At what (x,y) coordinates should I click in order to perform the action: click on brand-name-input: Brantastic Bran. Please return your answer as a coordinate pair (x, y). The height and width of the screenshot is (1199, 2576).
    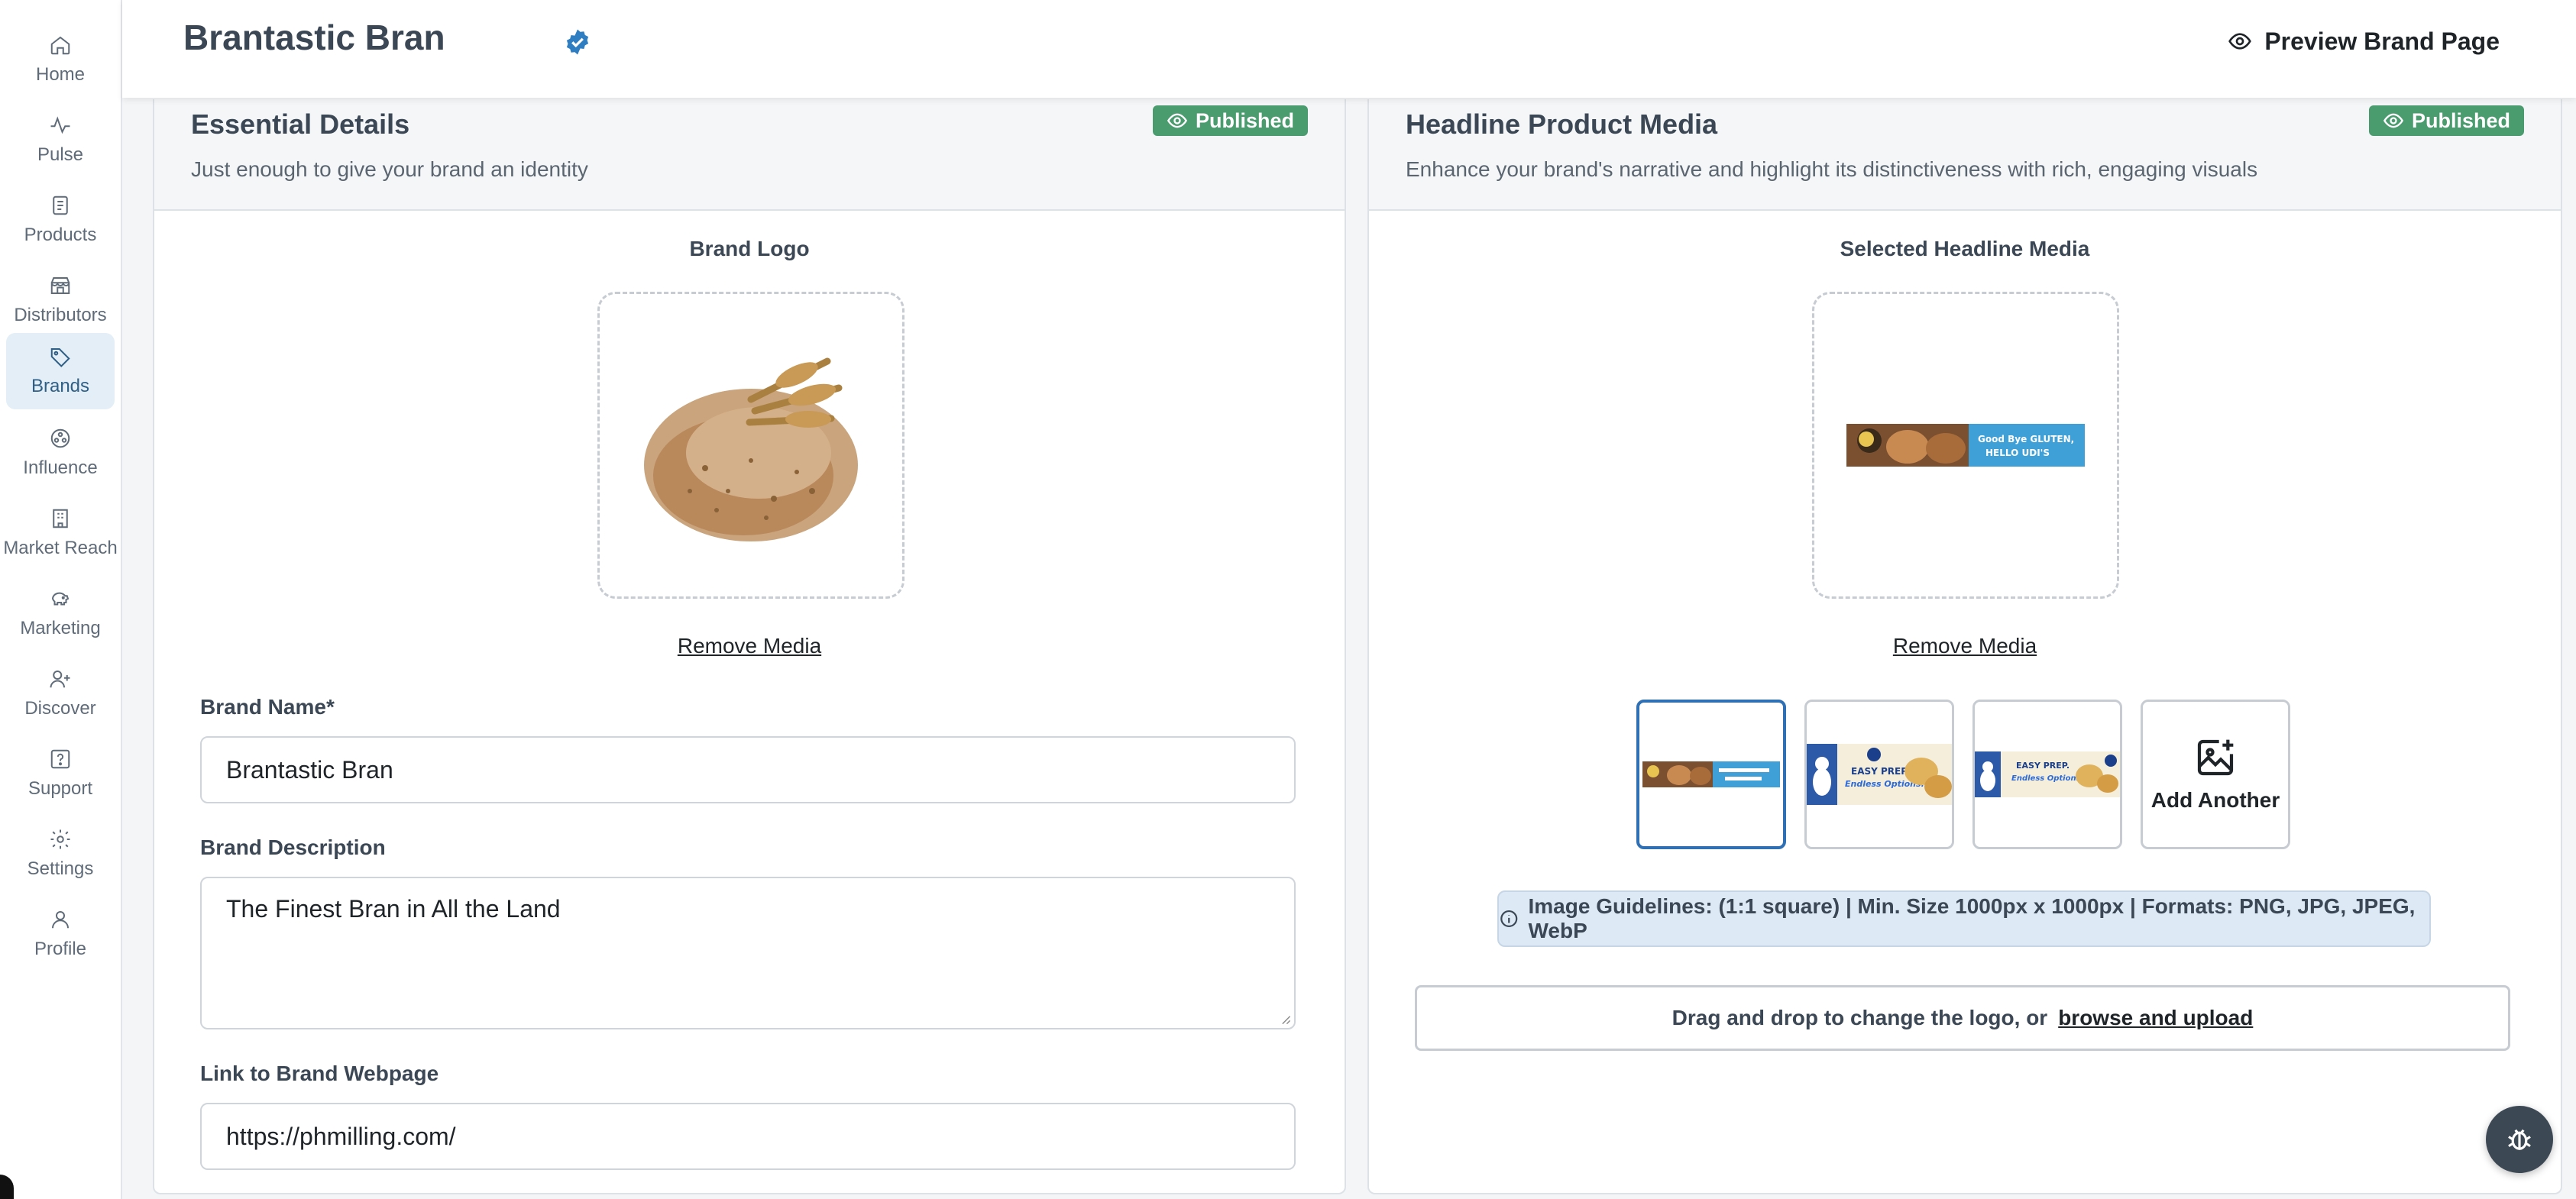
    Looking at the image, I should click on (748, 769).